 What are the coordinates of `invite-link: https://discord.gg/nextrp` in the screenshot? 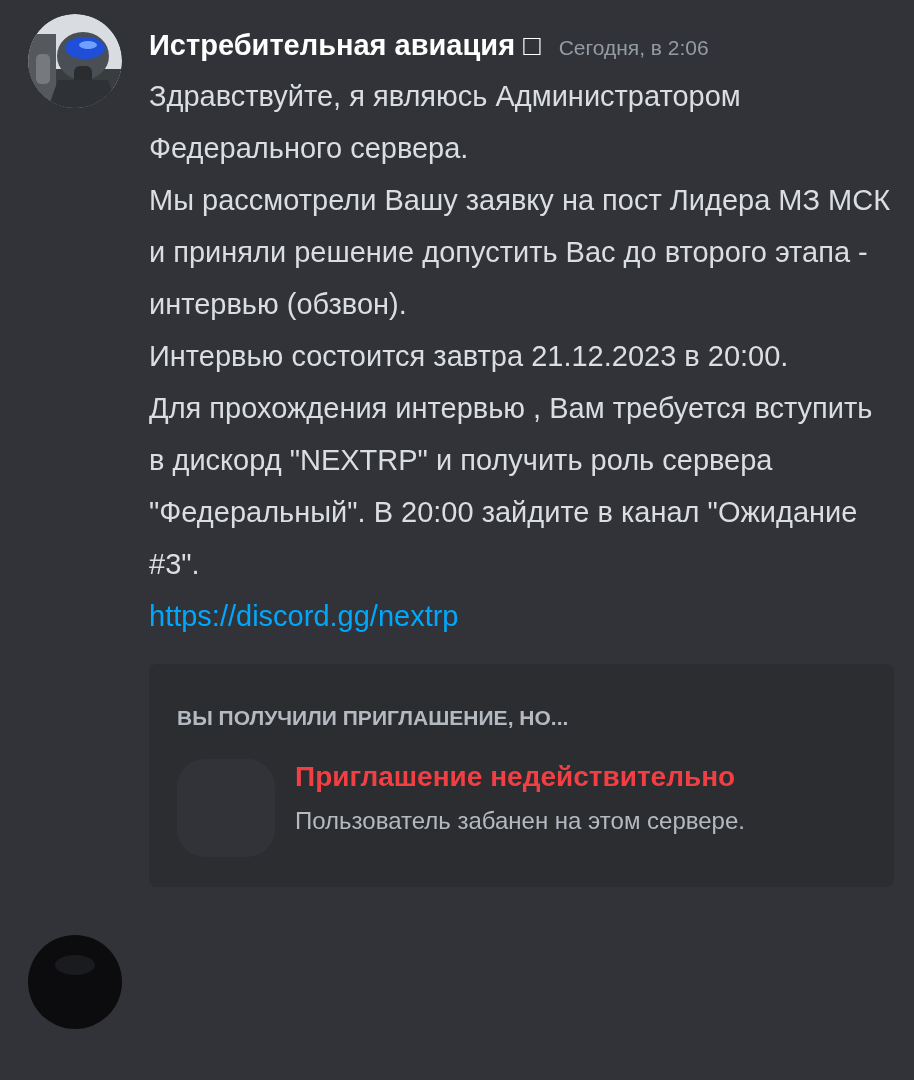 It's located at (304, 615).